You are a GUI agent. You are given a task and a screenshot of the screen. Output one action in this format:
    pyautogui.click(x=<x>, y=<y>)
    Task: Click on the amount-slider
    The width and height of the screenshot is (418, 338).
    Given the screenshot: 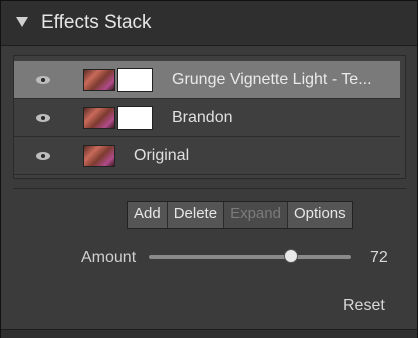 What is the action you would take?
    pyautogui.click(x=250, y=256)
    